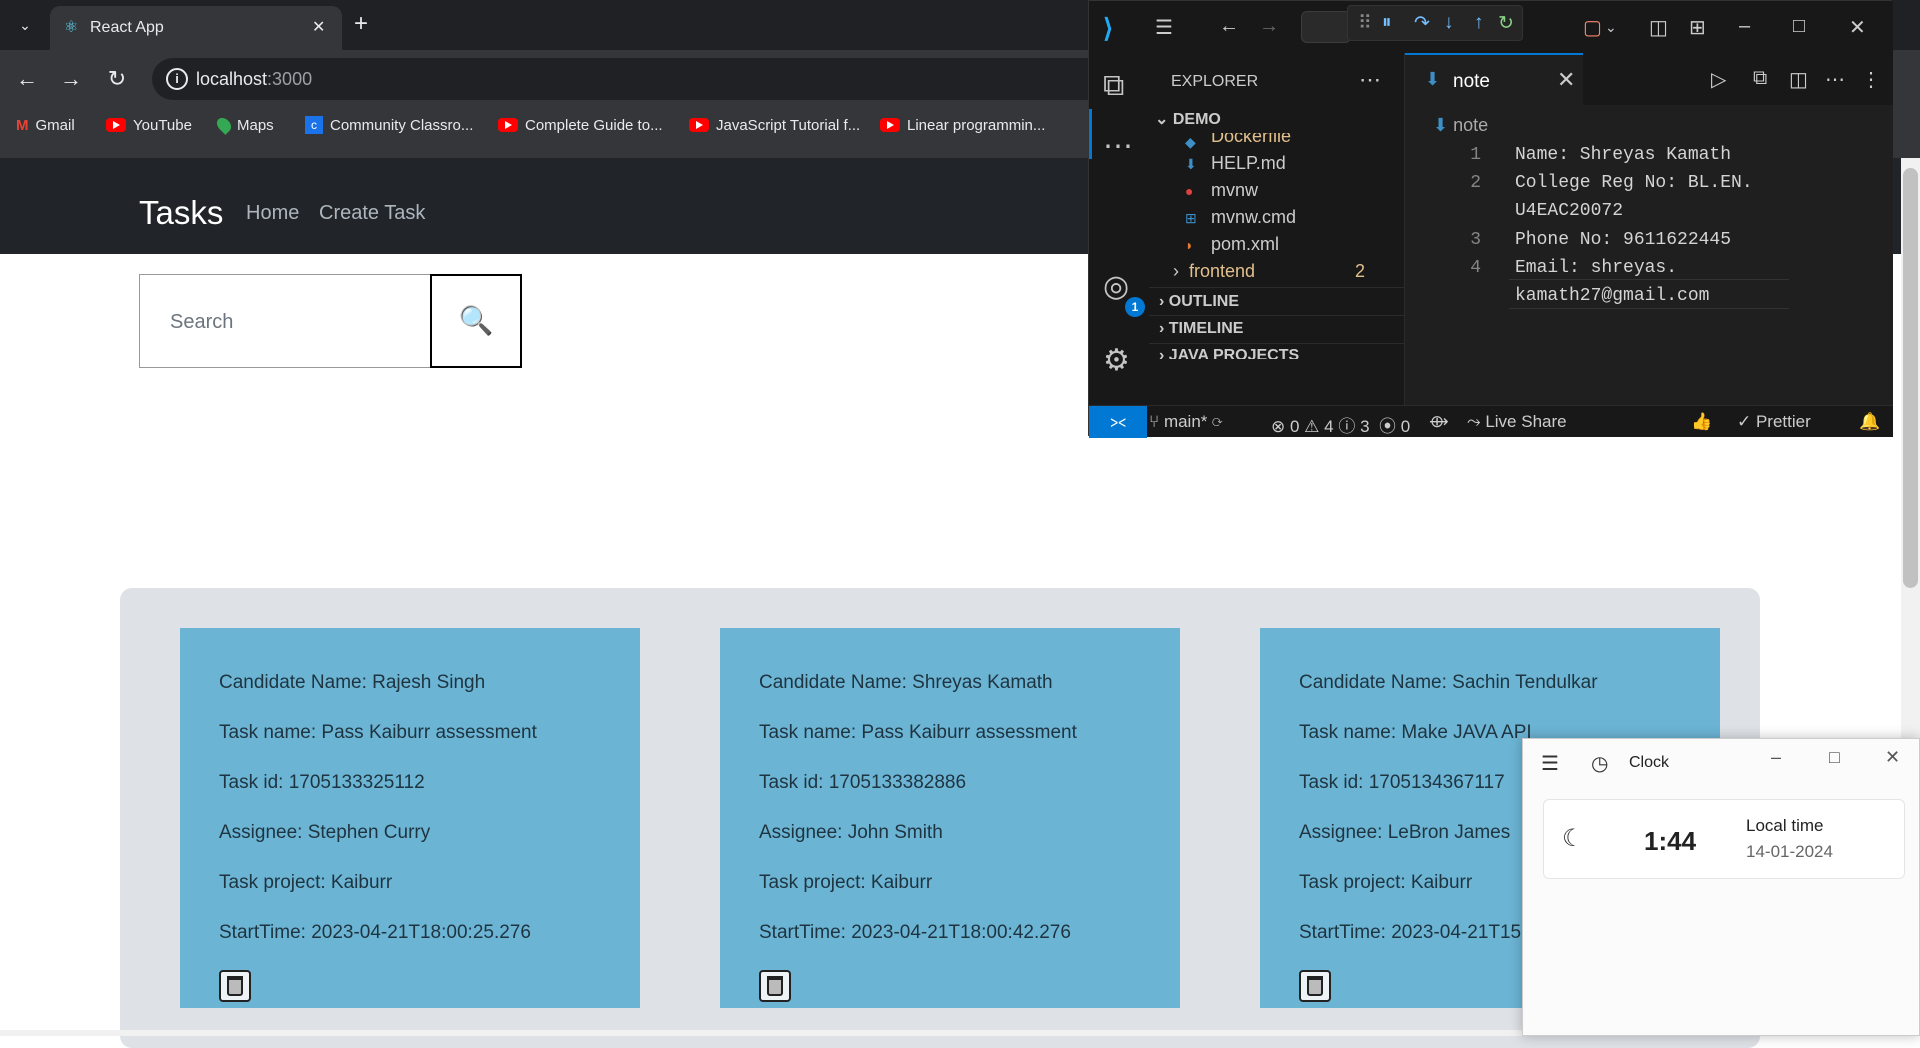 The image size is (1920, 1048). I want to click on remote-indicator: ⪥, so click(1118, 422).